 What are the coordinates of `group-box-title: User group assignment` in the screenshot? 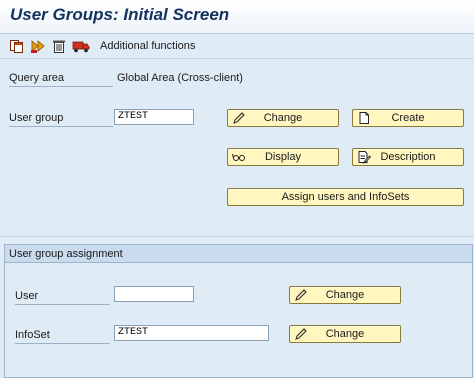 It's located at (66, 254).